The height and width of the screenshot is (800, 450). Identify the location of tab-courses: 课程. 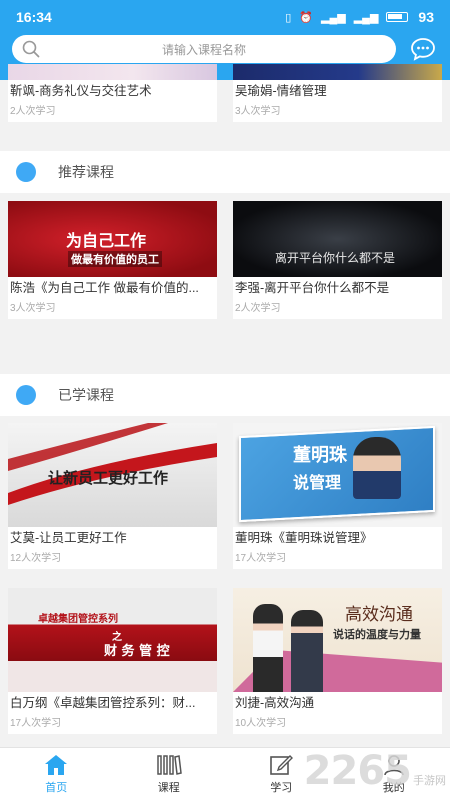
(169, 774).